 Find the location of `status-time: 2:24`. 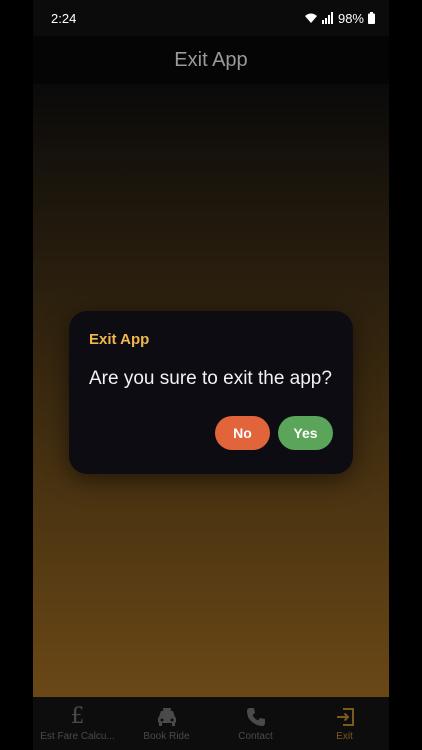

status-time: 2:24 is located at coordinates (64, 18).